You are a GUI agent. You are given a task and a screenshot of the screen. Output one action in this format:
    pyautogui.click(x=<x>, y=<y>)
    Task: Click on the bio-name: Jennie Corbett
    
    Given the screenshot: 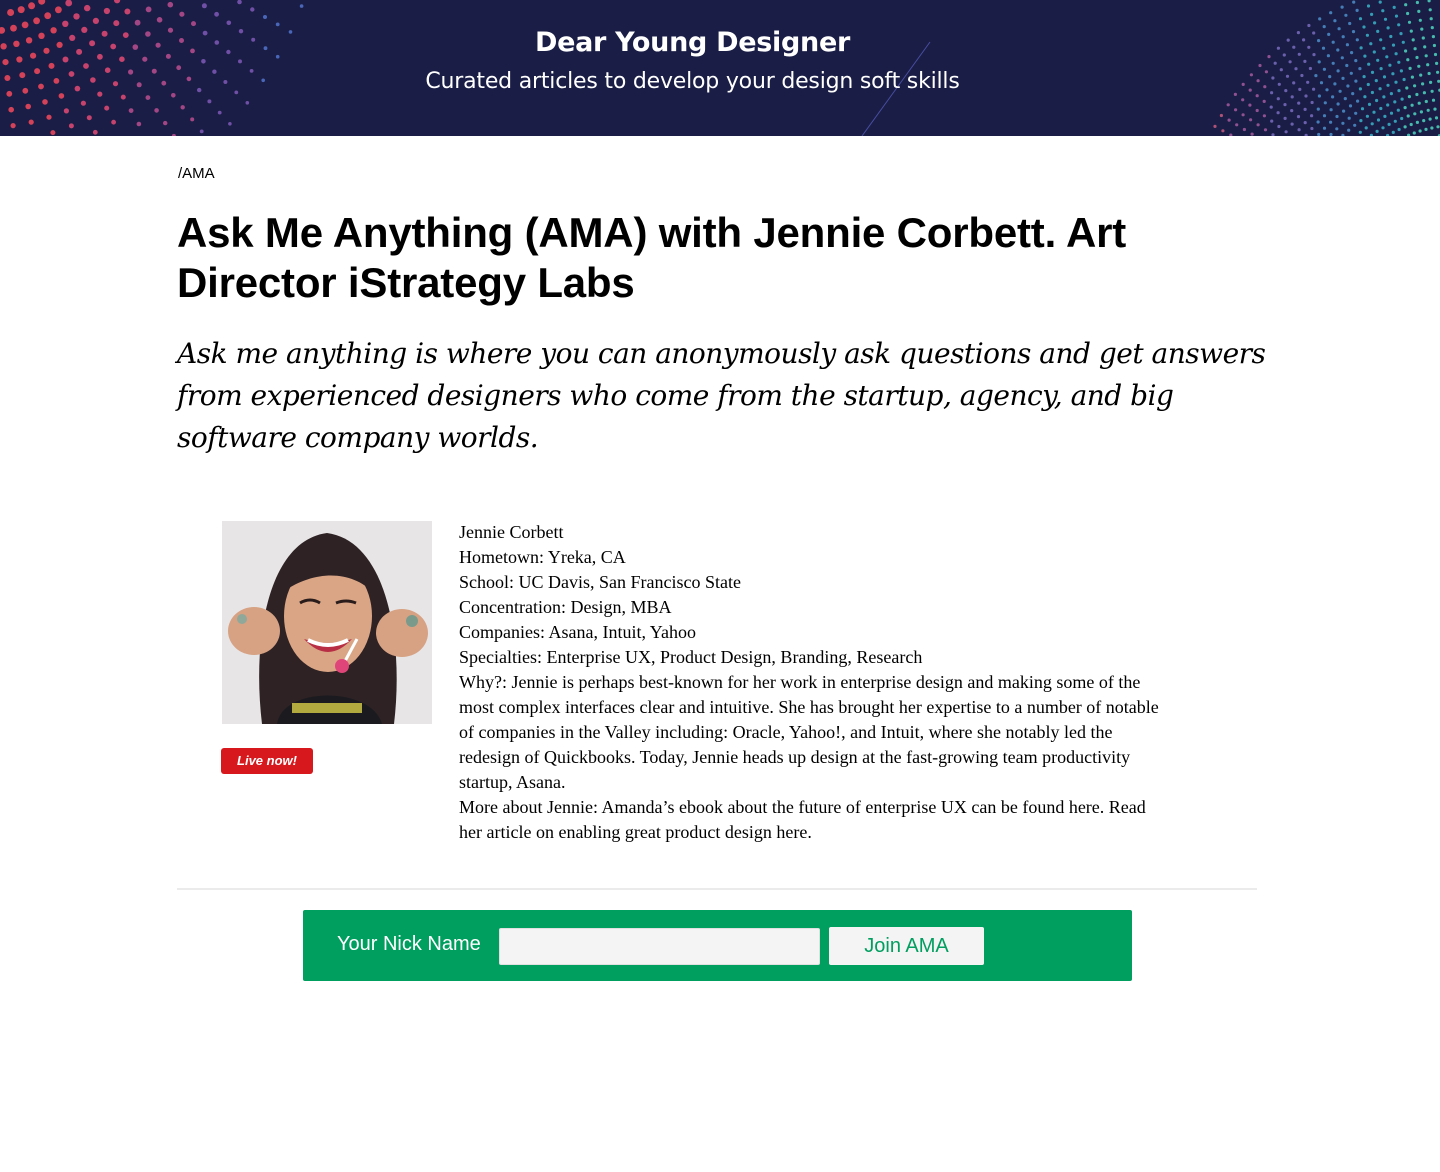 What is the action you would take?
    pyautogui.click(x=511, y=532)
    